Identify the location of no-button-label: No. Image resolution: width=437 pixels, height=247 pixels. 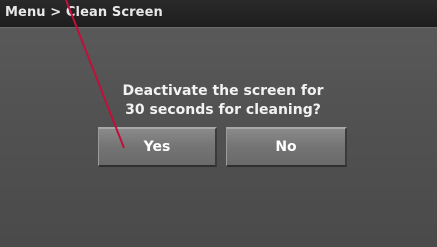
(286, 147).